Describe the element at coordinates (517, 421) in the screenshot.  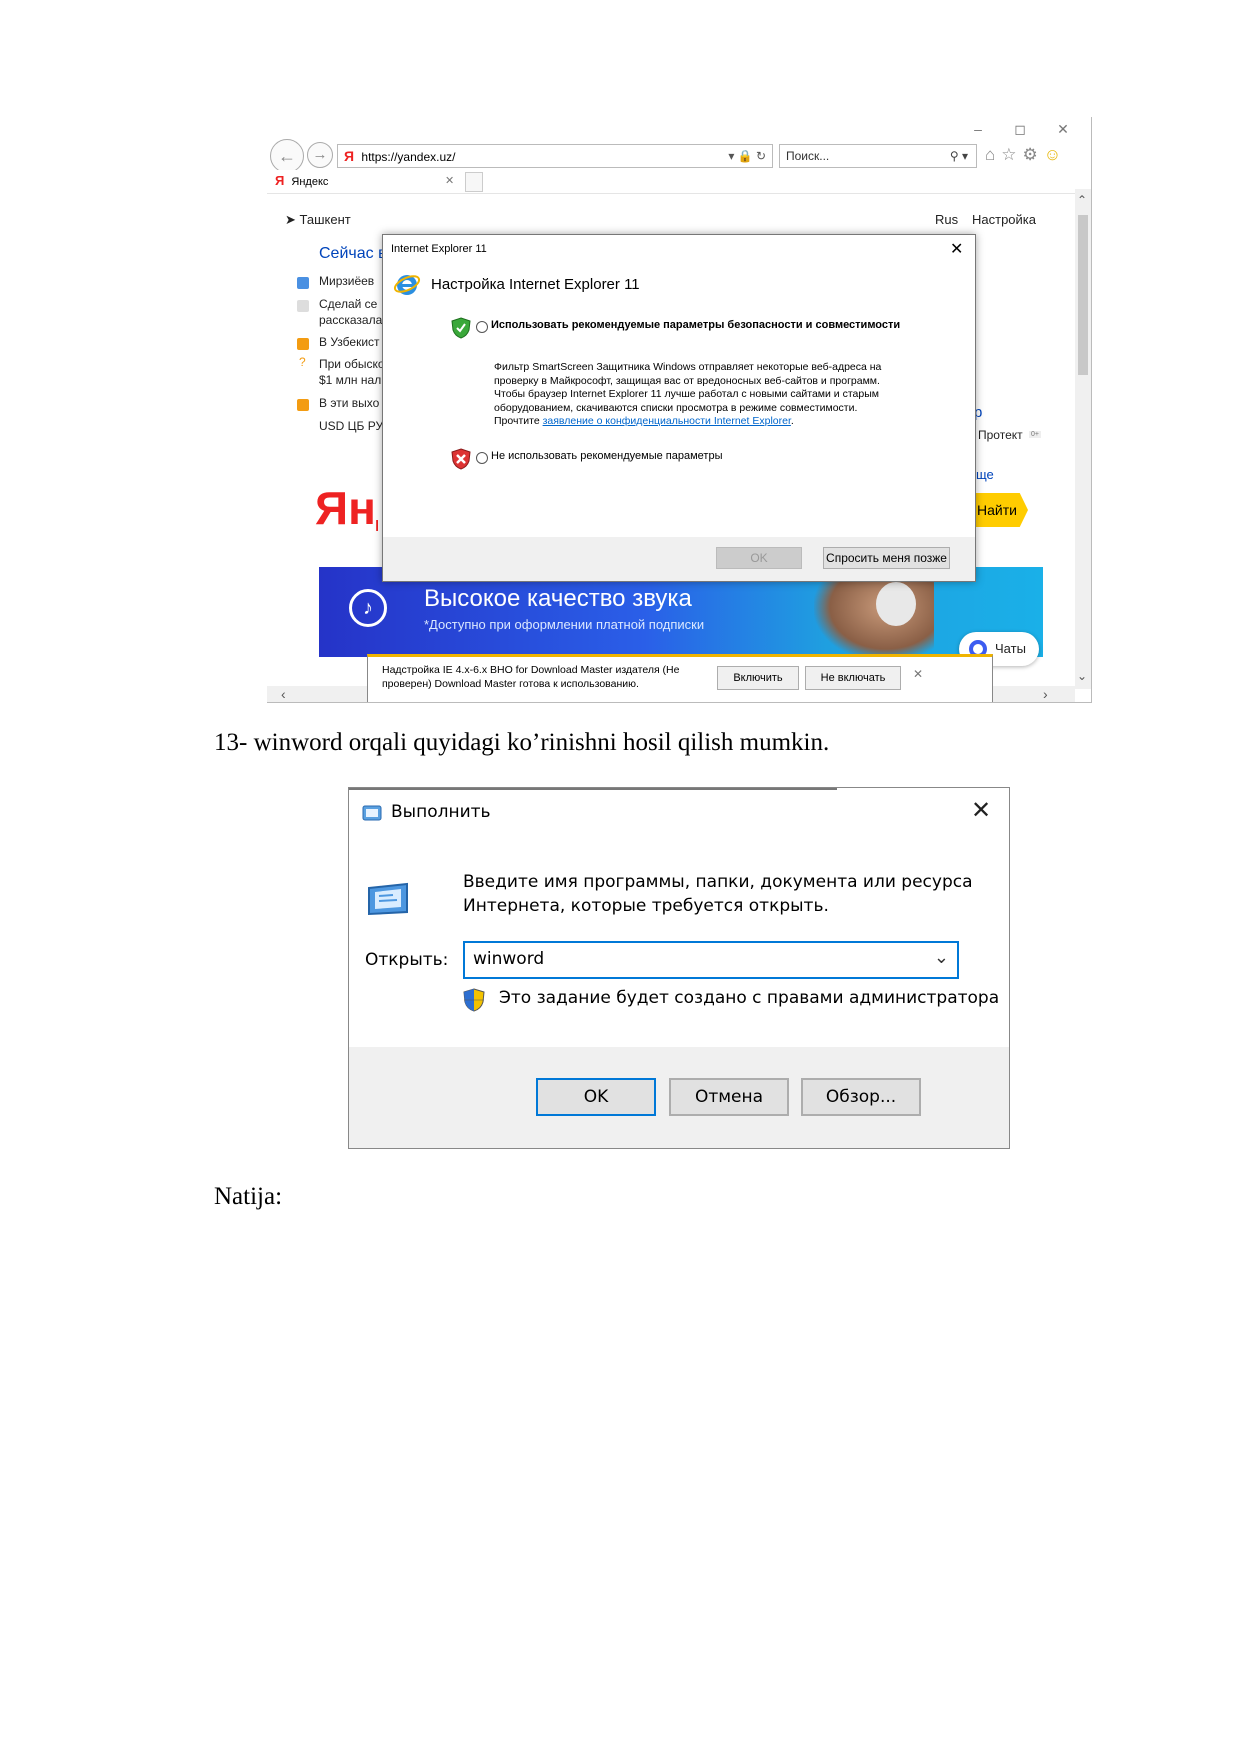
I see `desc-read: Прочтите` at that location.